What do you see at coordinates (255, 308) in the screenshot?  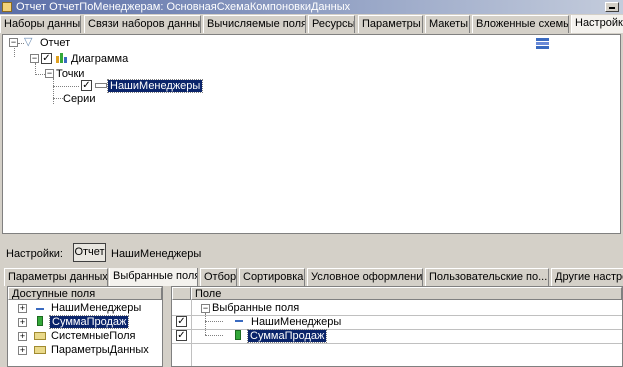 I see `selected-fields-group: Выбранные поля` at bounding box center [255, 308].